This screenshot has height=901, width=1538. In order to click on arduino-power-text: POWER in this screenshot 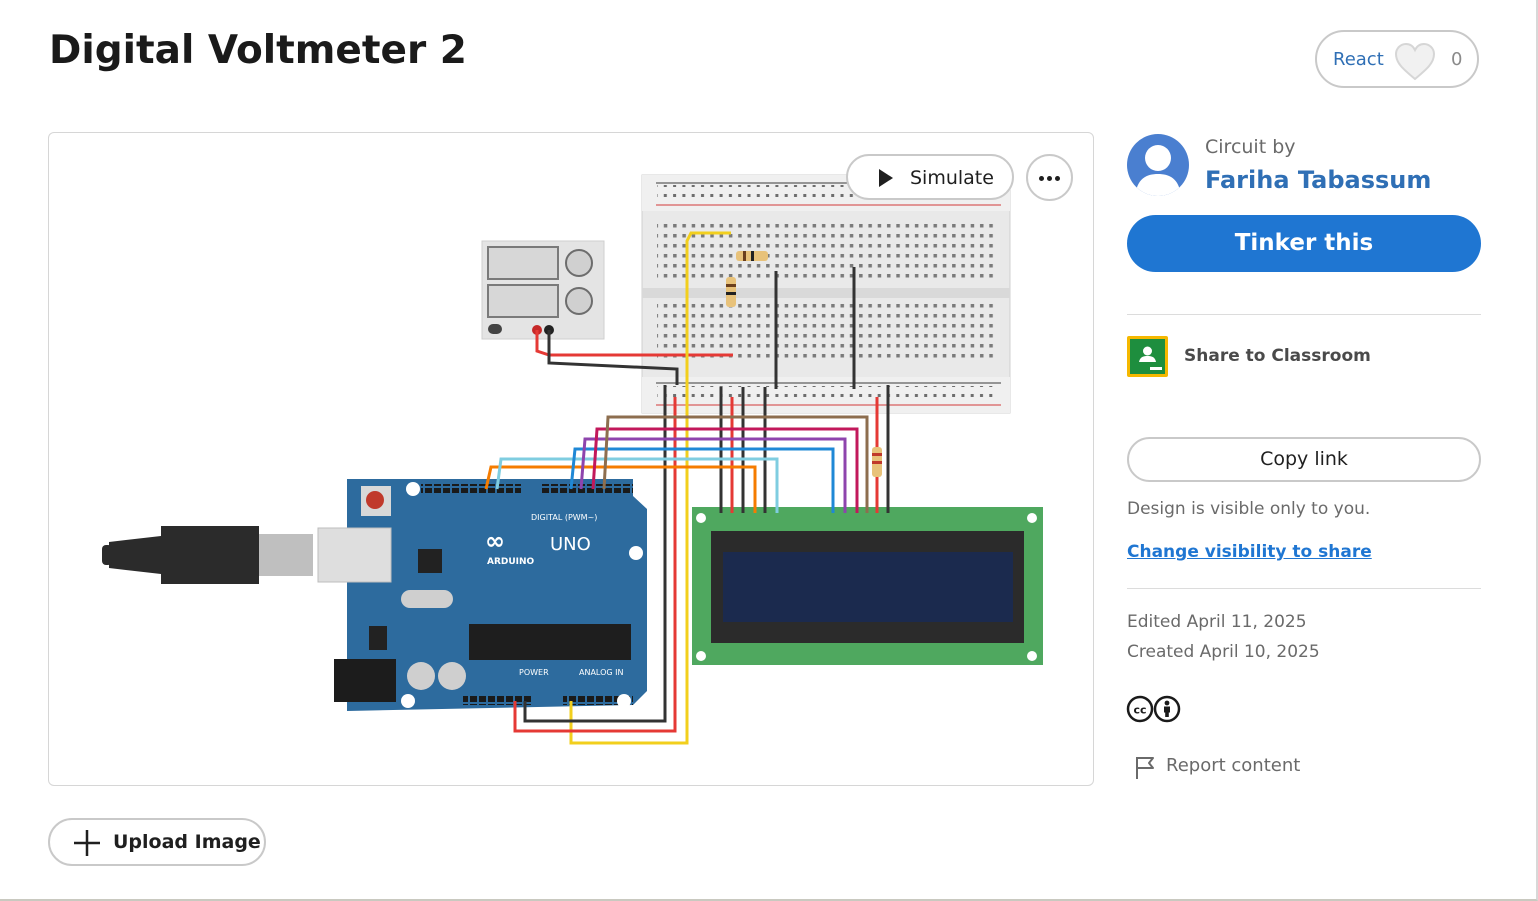, I will do `click(534, 672)`.